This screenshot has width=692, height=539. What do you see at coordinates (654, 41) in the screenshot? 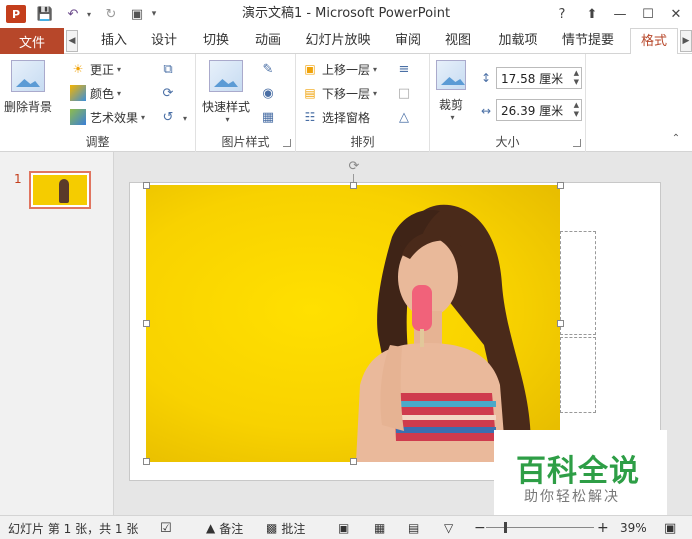
I see `tab-format: 格式` at bounding box center [654, 41].